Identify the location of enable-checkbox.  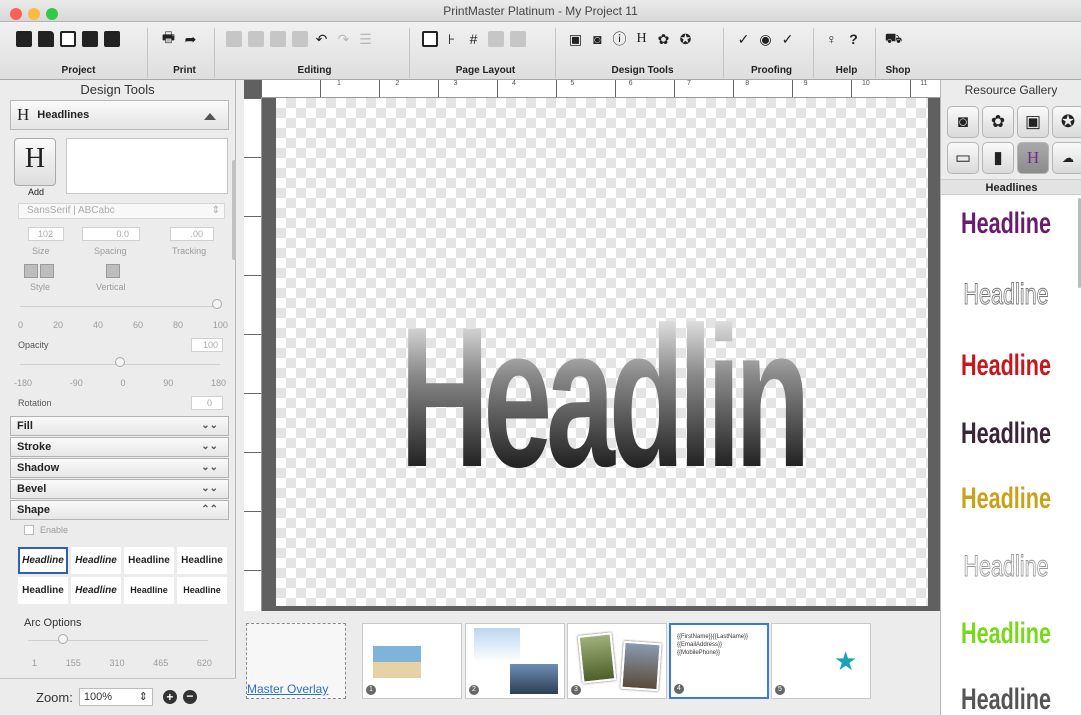
(29, 530).